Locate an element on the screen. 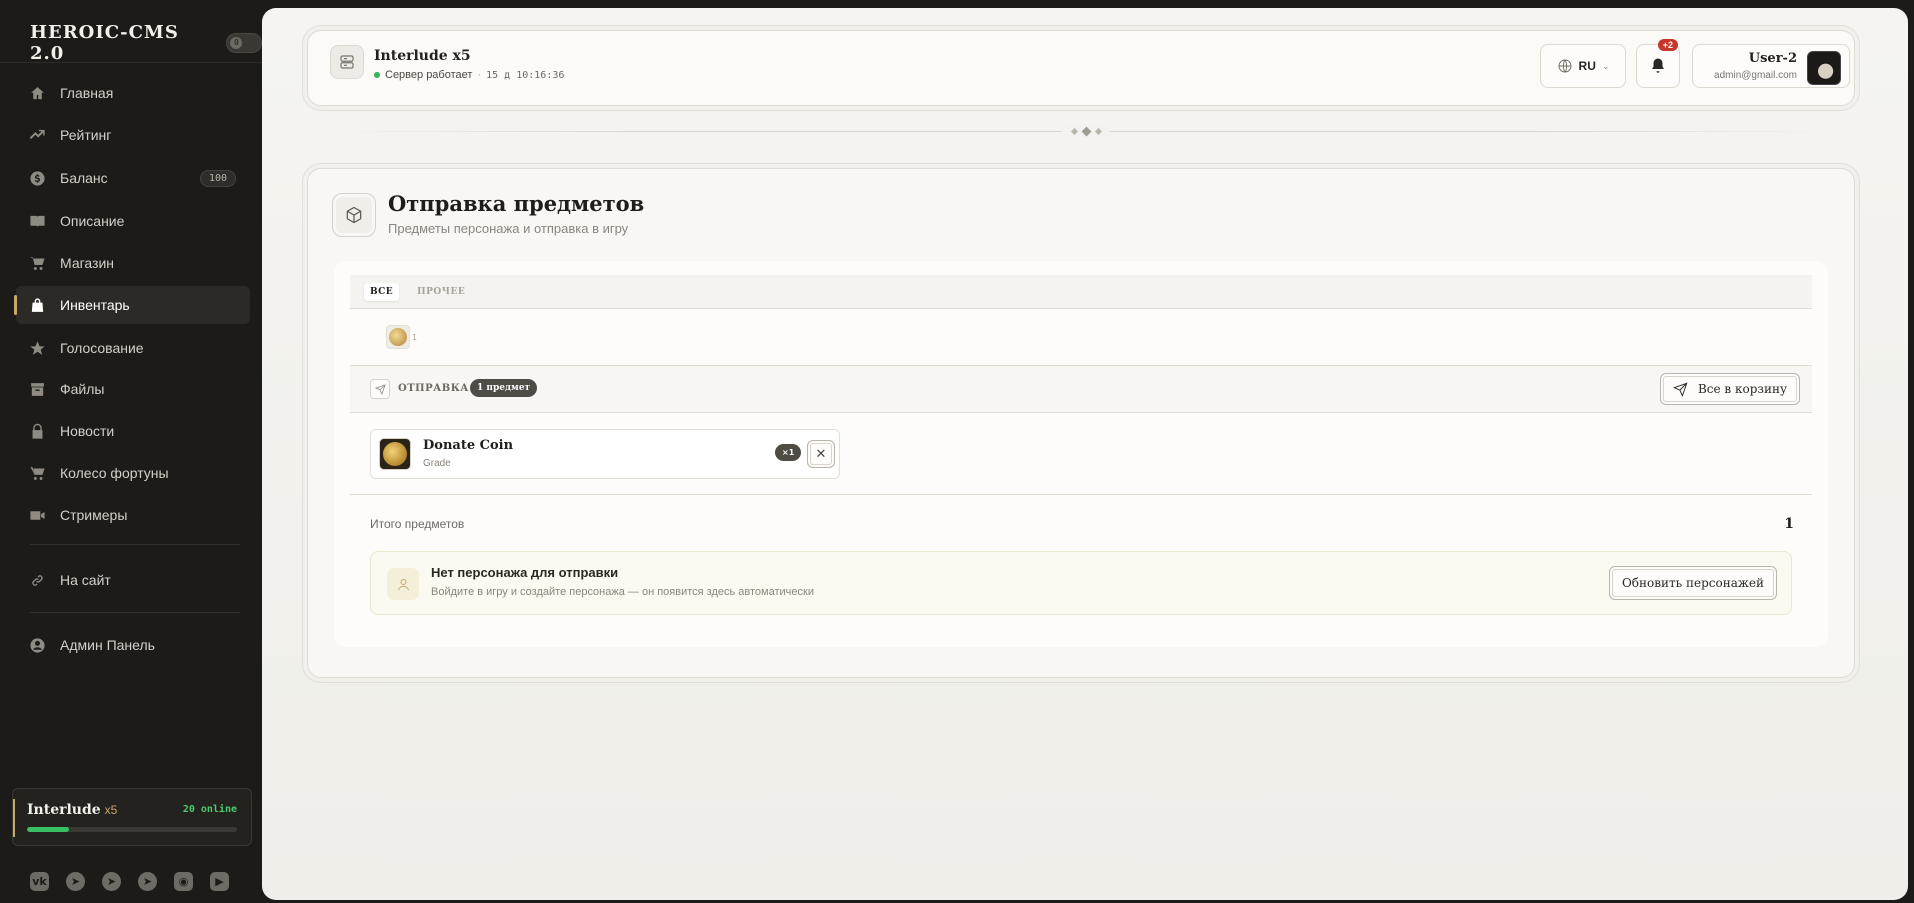  server-online-count: 20 online is located at coordinates (209, 809).